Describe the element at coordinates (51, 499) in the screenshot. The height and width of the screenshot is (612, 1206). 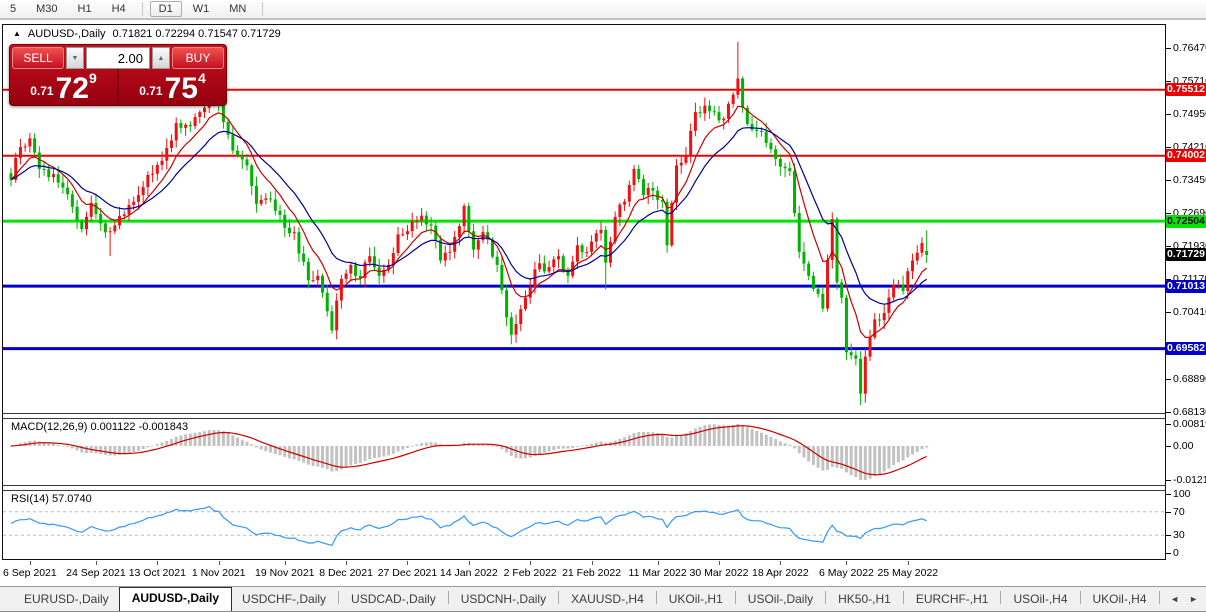
I see `rsi-label: RSI(14) 57.0740` at that location.